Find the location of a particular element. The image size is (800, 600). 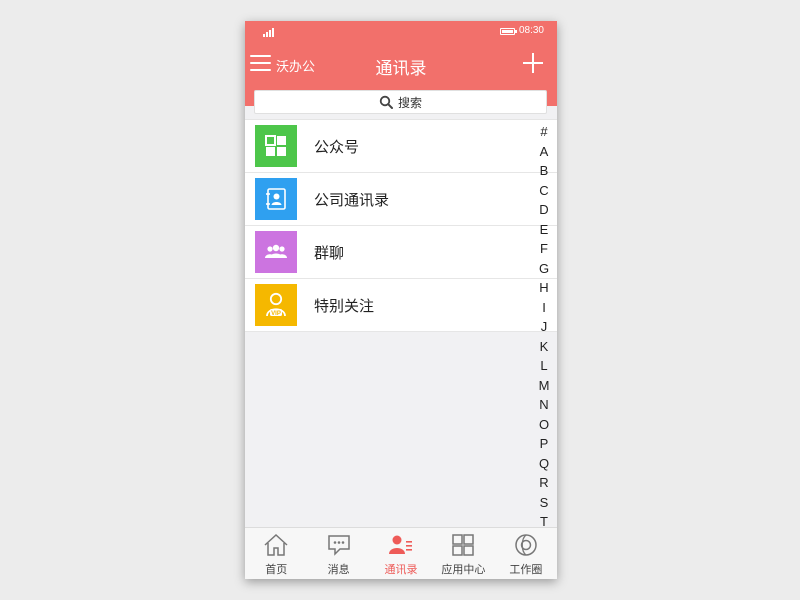

alphabet-index-letter: # is located at coordinates (544, 132).